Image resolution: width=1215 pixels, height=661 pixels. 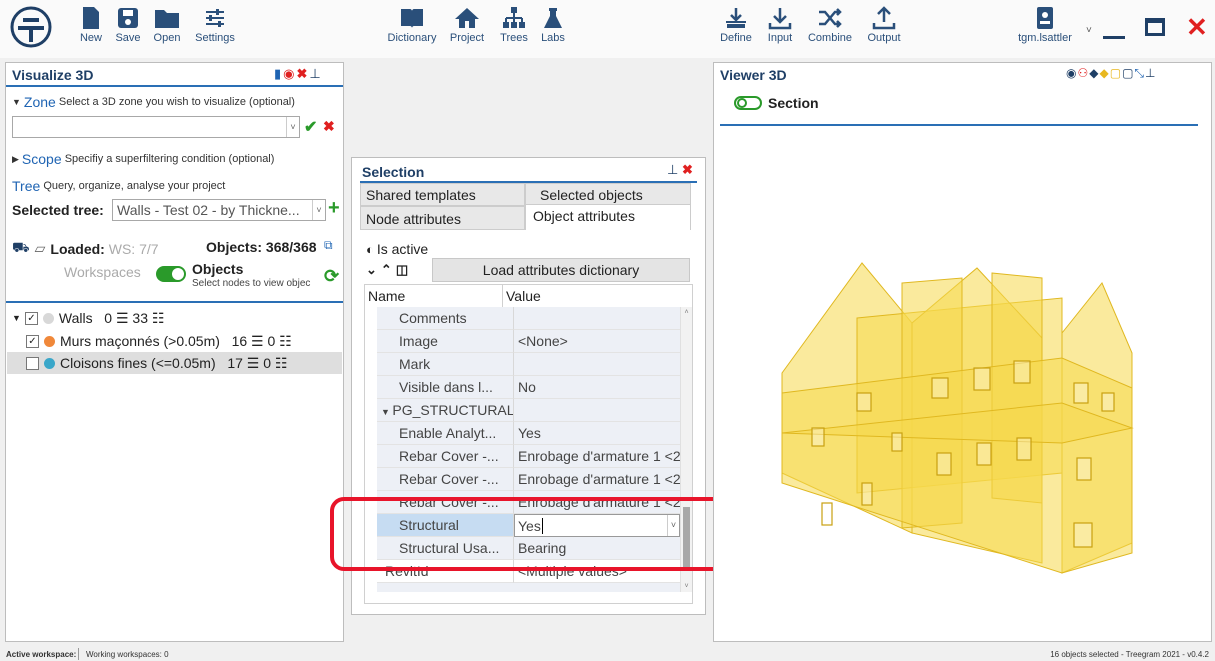 I want to click on grid-row: Image <None>, so click(x=528, y=341).